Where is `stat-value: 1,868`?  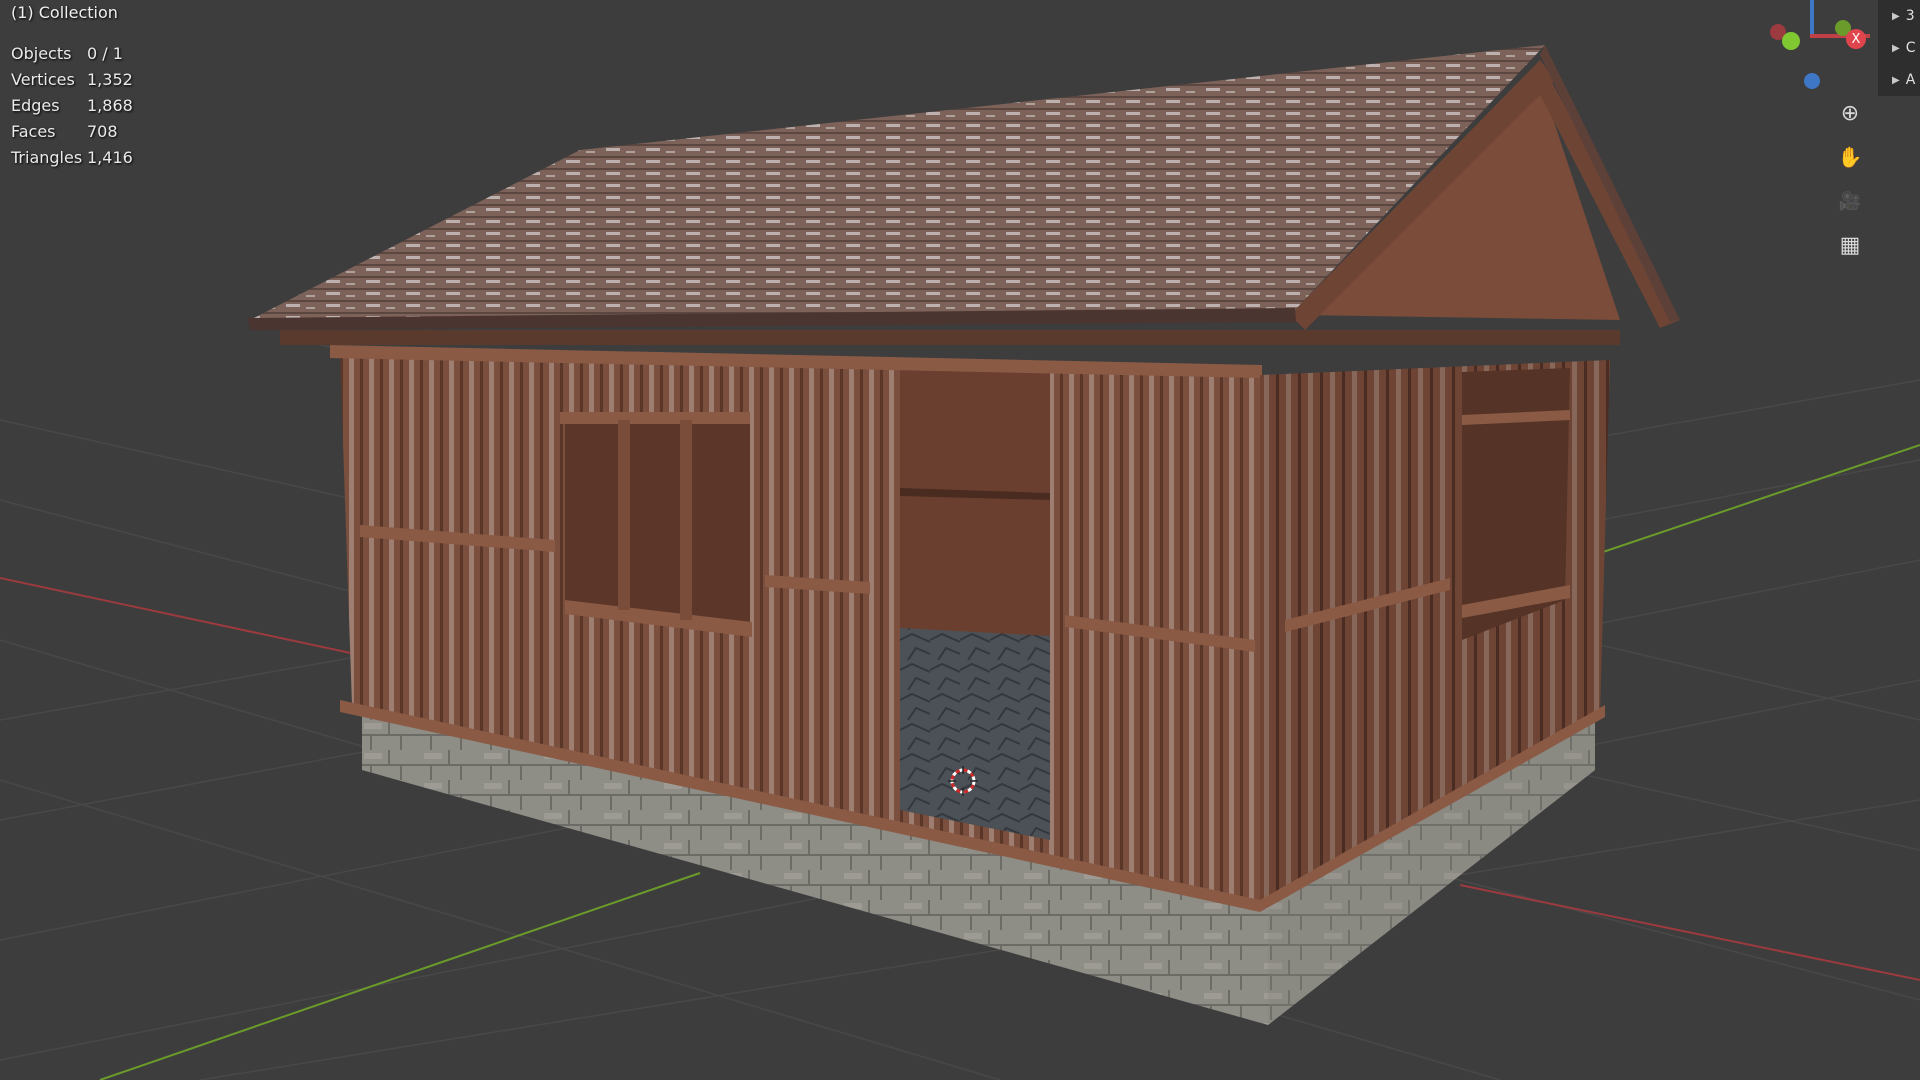 stat-value: 1,868 is located at coordinates (110, 105).